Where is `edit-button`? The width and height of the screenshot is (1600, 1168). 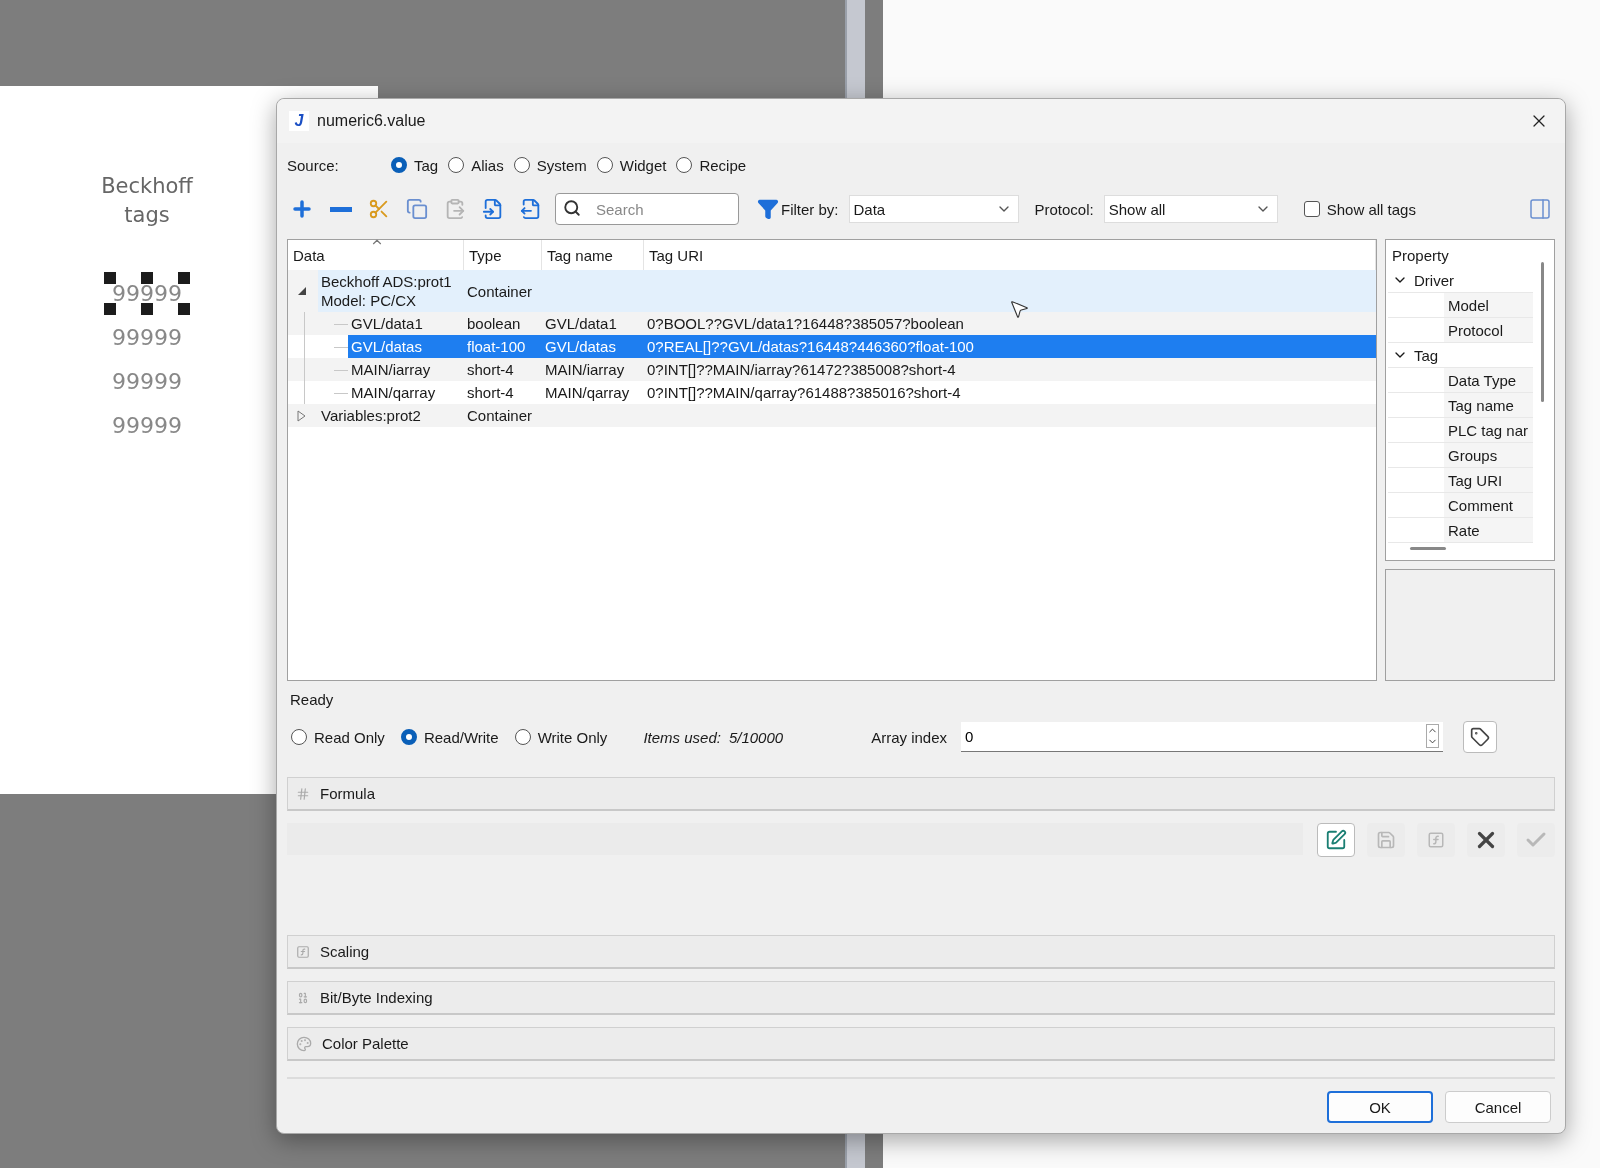
edit-button is located at coordinates (1336, 840).